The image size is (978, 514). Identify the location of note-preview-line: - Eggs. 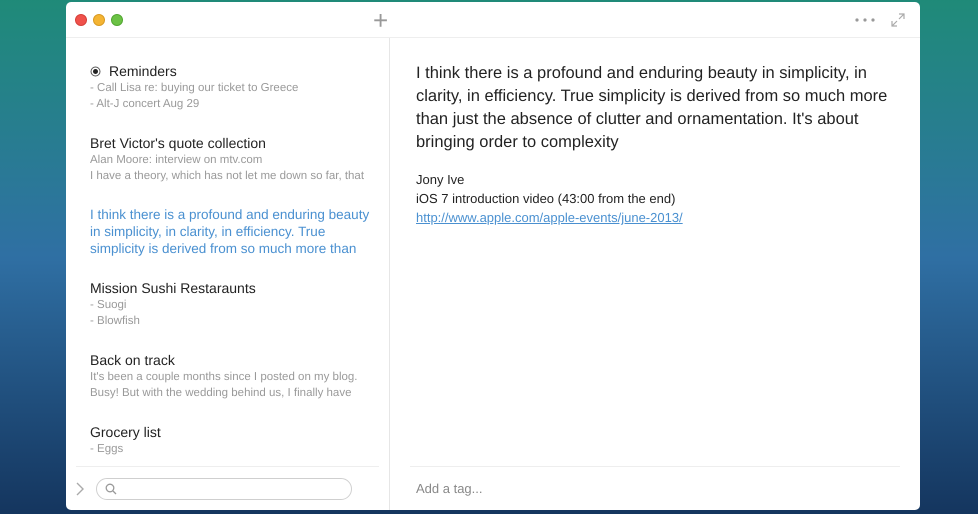
(107, 449).